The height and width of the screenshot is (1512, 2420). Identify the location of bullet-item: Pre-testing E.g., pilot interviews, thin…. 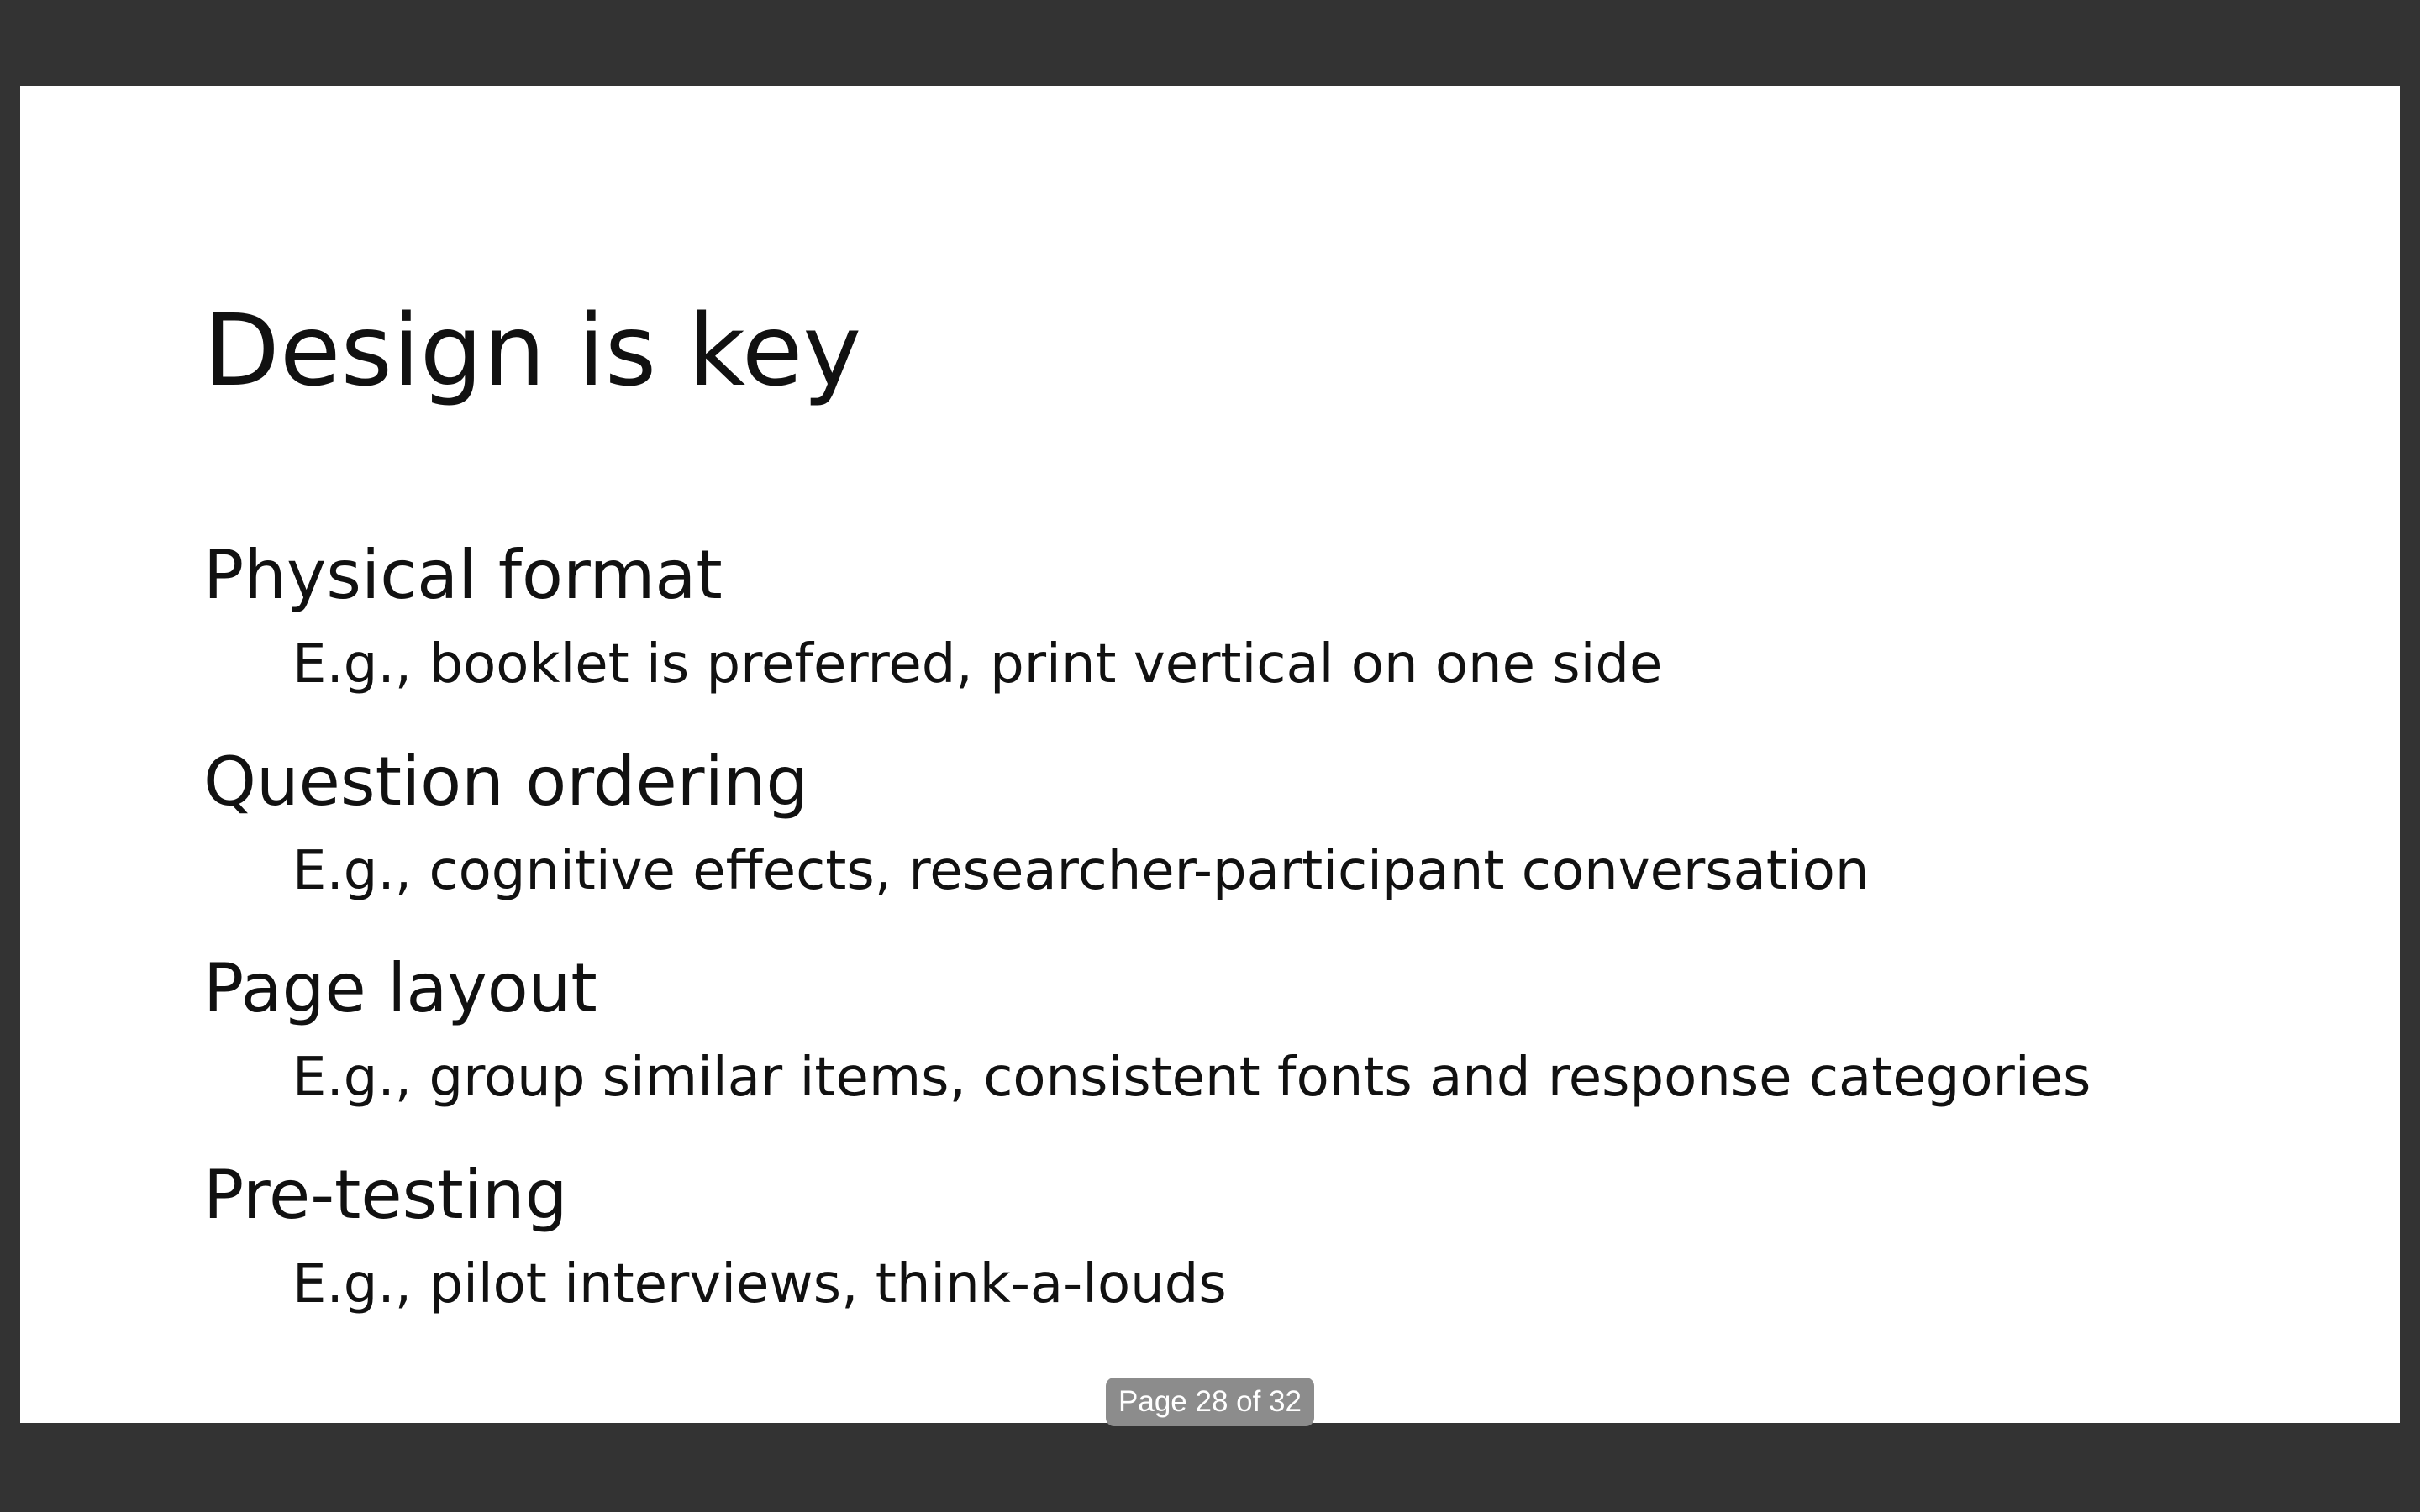
(1147, 1240).